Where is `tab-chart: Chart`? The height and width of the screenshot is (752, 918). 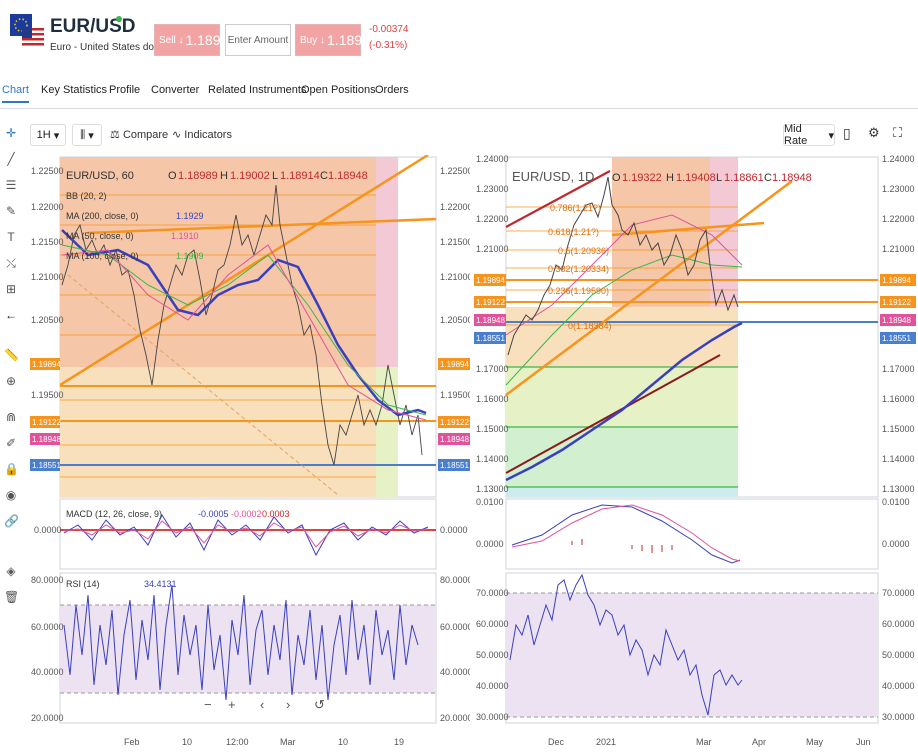 tab-chart: Chart is located at coordinates (15, 93).